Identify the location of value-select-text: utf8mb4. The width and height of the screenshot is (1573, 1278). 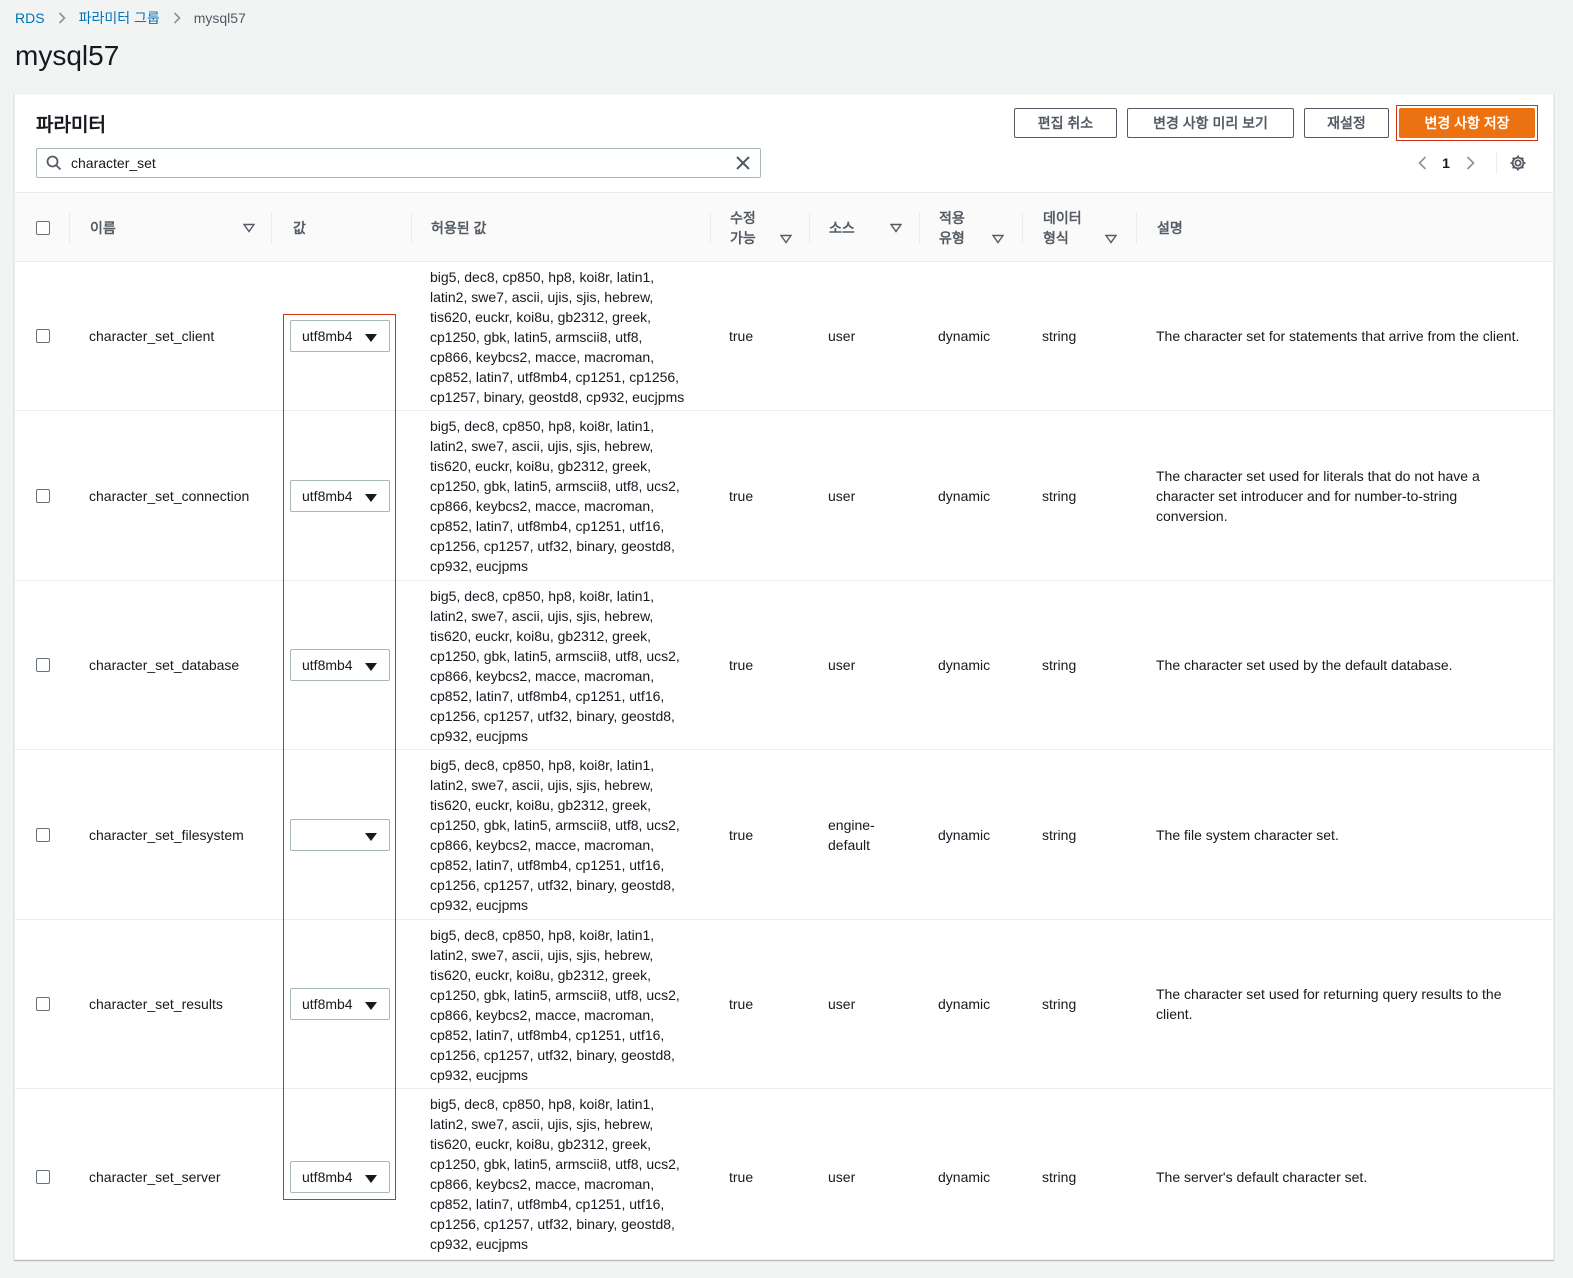
(327, 495).